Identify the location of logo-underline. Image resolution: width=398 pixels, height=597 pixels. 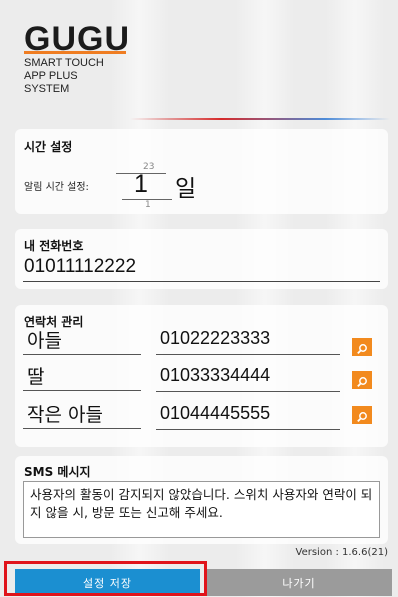
(75, 52).